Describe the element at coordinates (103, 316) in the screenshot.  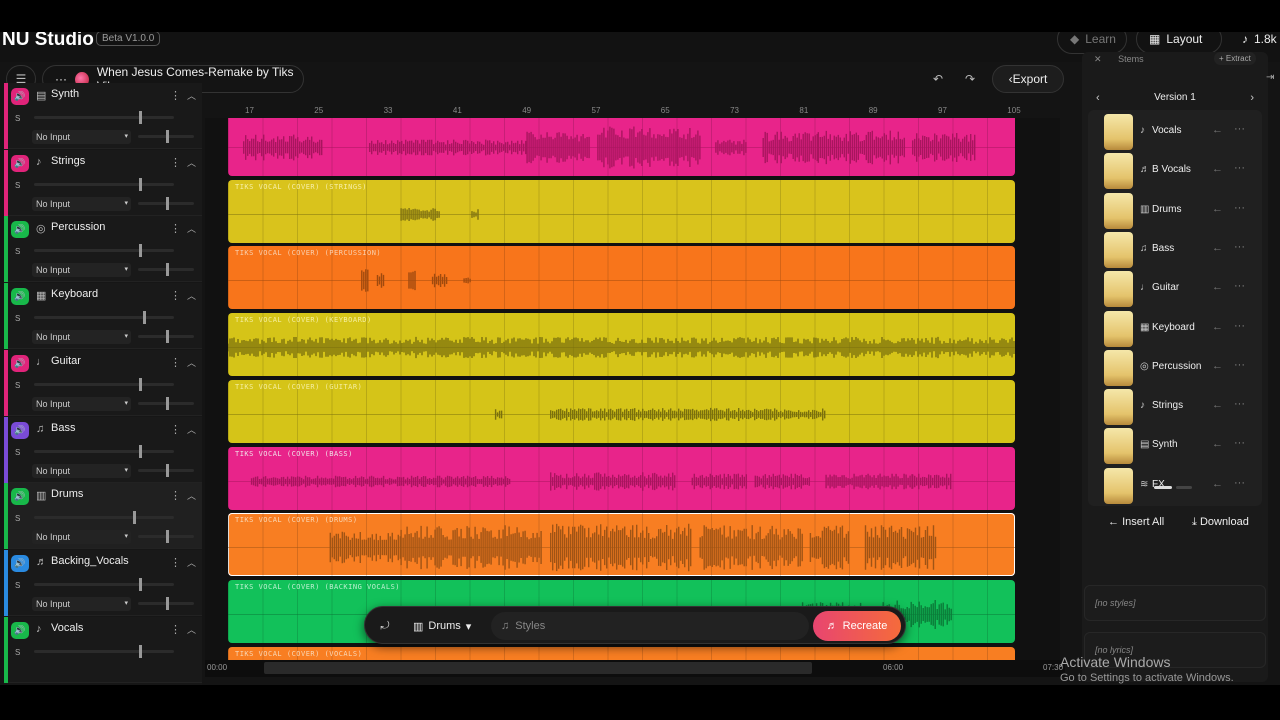
I see `track-header-keyboard: 🔊 ▦ Keyboard ⋮ ︿ S No Input ▾` at that location.